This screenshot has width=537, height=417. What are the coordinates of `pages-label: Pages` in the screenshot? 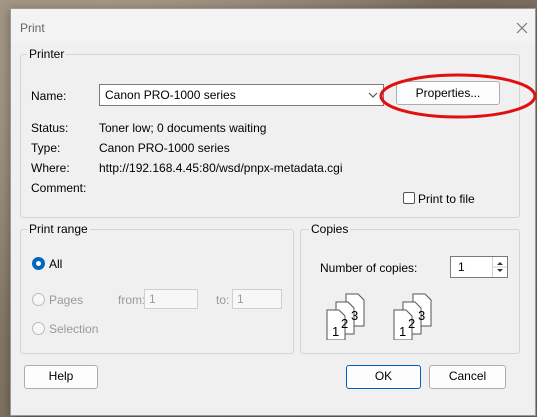 It's located at (66, 300).